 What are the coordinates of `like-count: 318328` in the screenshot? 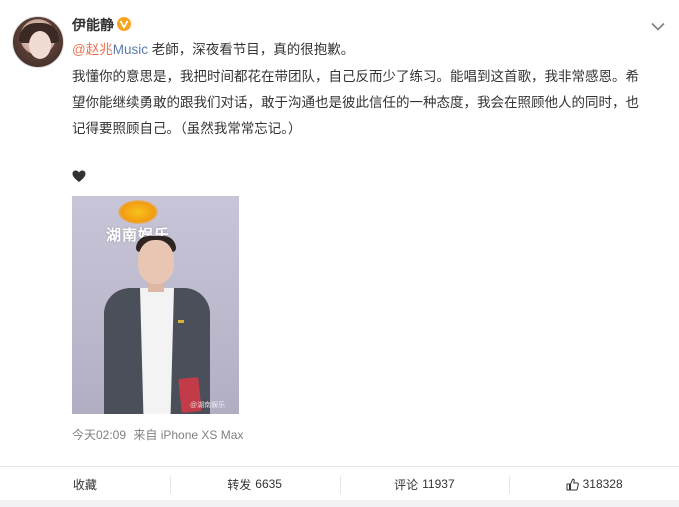 It's located at (602, 484).